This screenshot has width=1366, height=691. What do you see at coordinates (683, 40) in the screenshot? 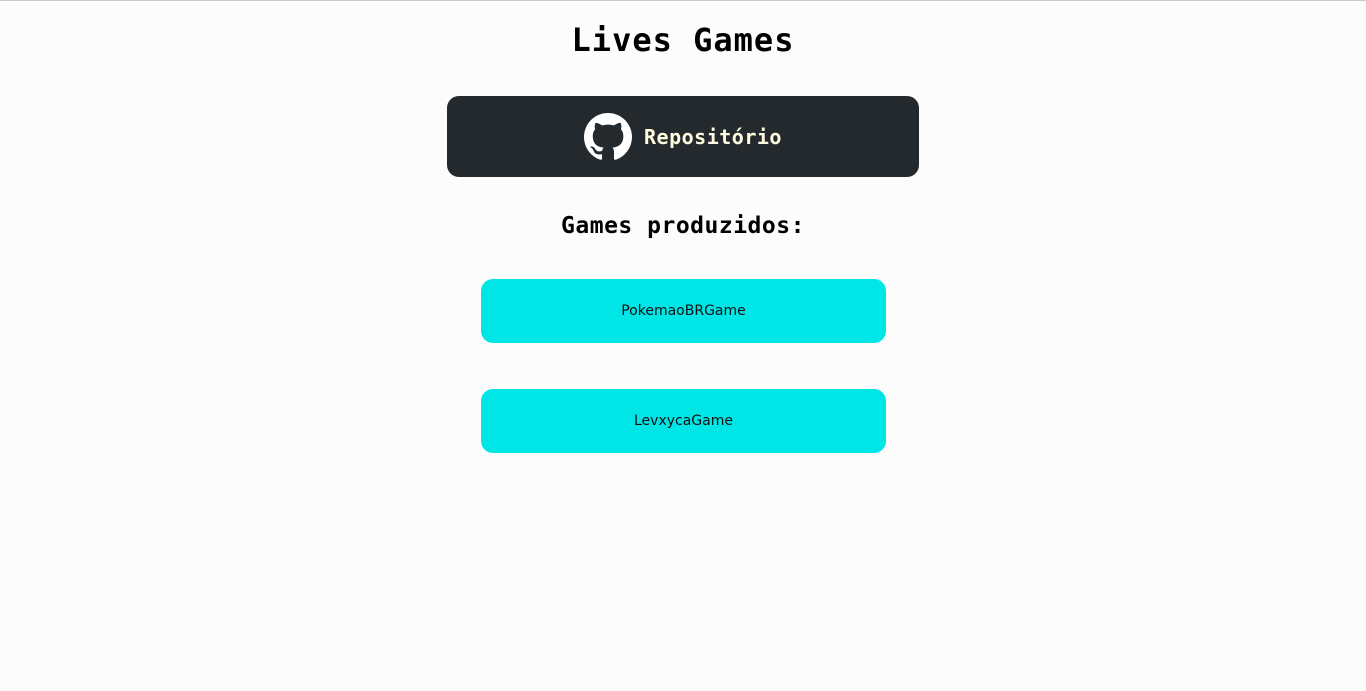
I see `page-title: Lives Games` at bounding box center [683, 40].